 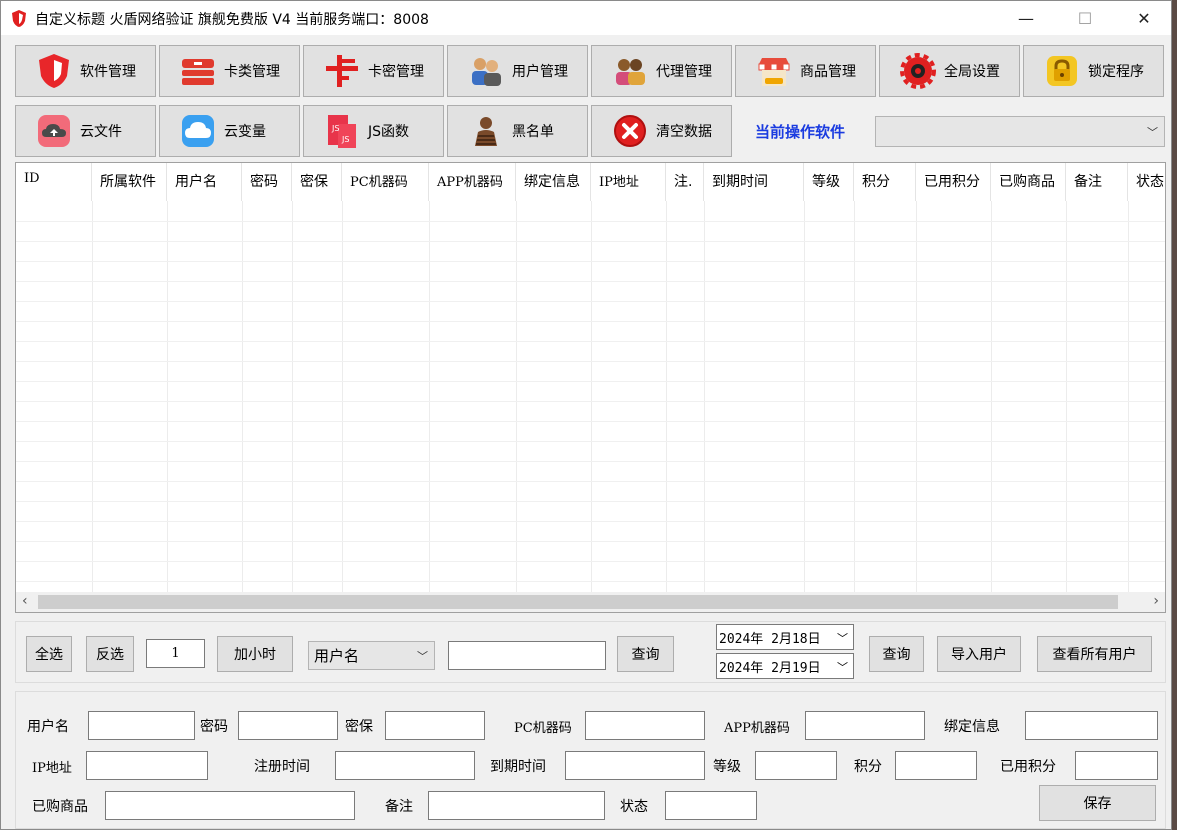 What do you see at coordinates (517, 131) in the screenshot?
I see `blacklist-button: 黑名单` at bounding box center [517, 131].